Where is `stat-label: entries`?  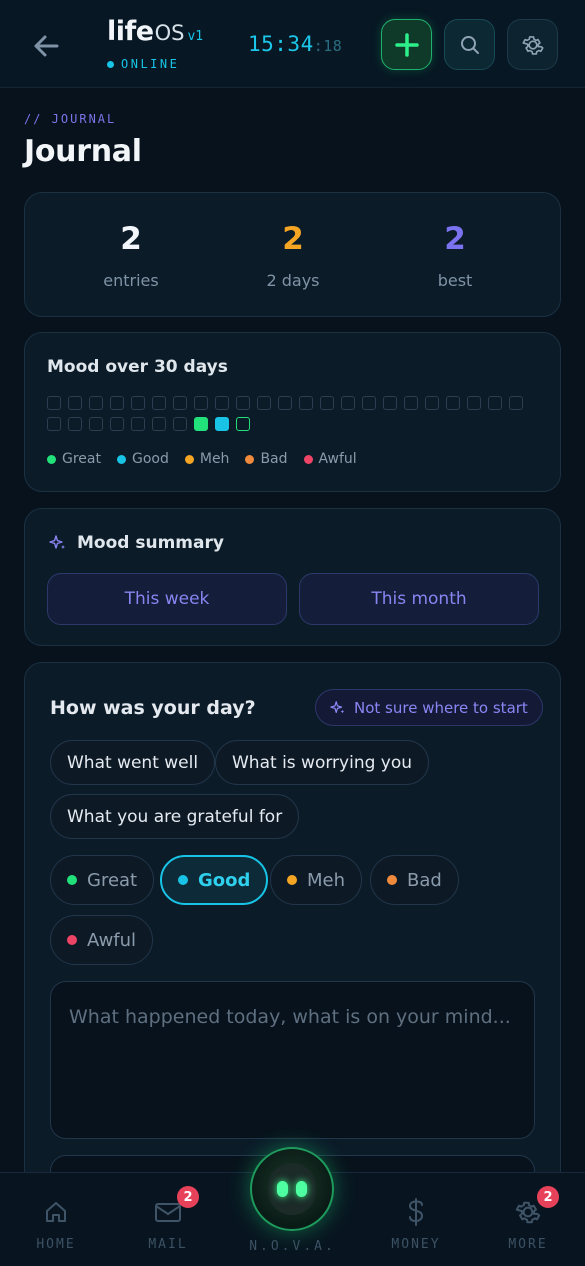
stat-label: entries is located at coordinates (131, 280).